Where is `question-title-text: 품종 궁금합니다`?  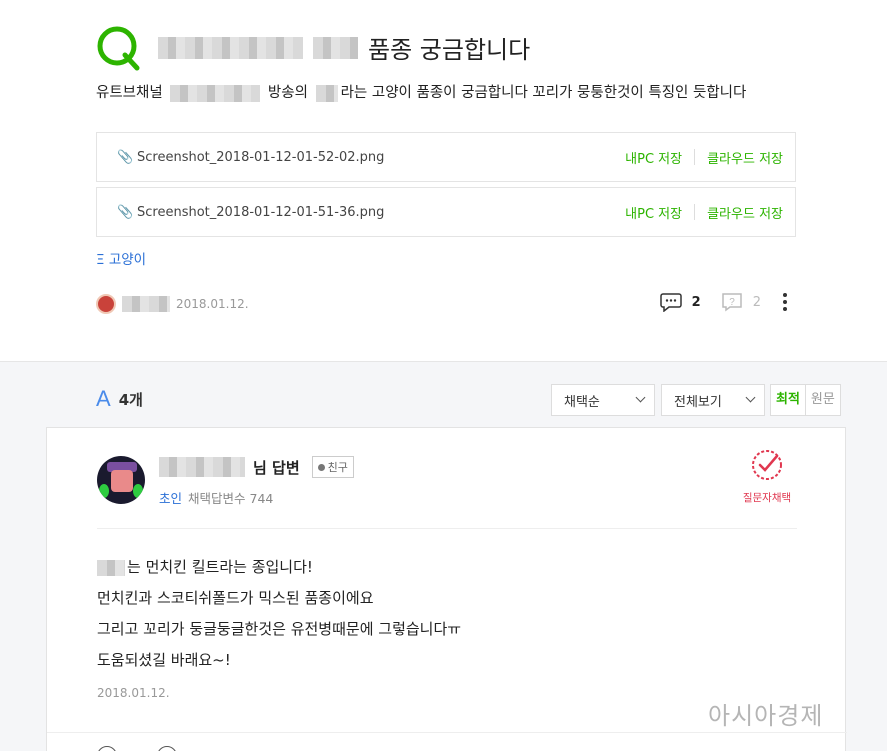
question-title-text: 품종 궁금합니다 is located at coordinates (449, 50).